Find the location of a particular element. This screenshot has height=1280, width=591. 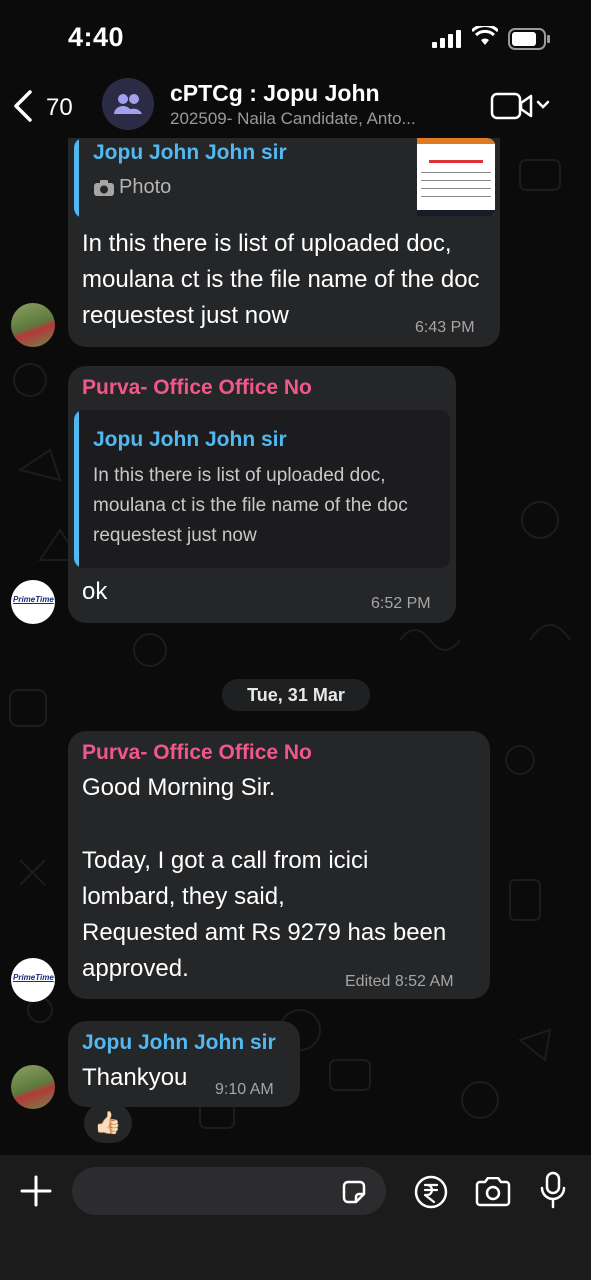

wifi-icon is located at coordinates (485, 35).